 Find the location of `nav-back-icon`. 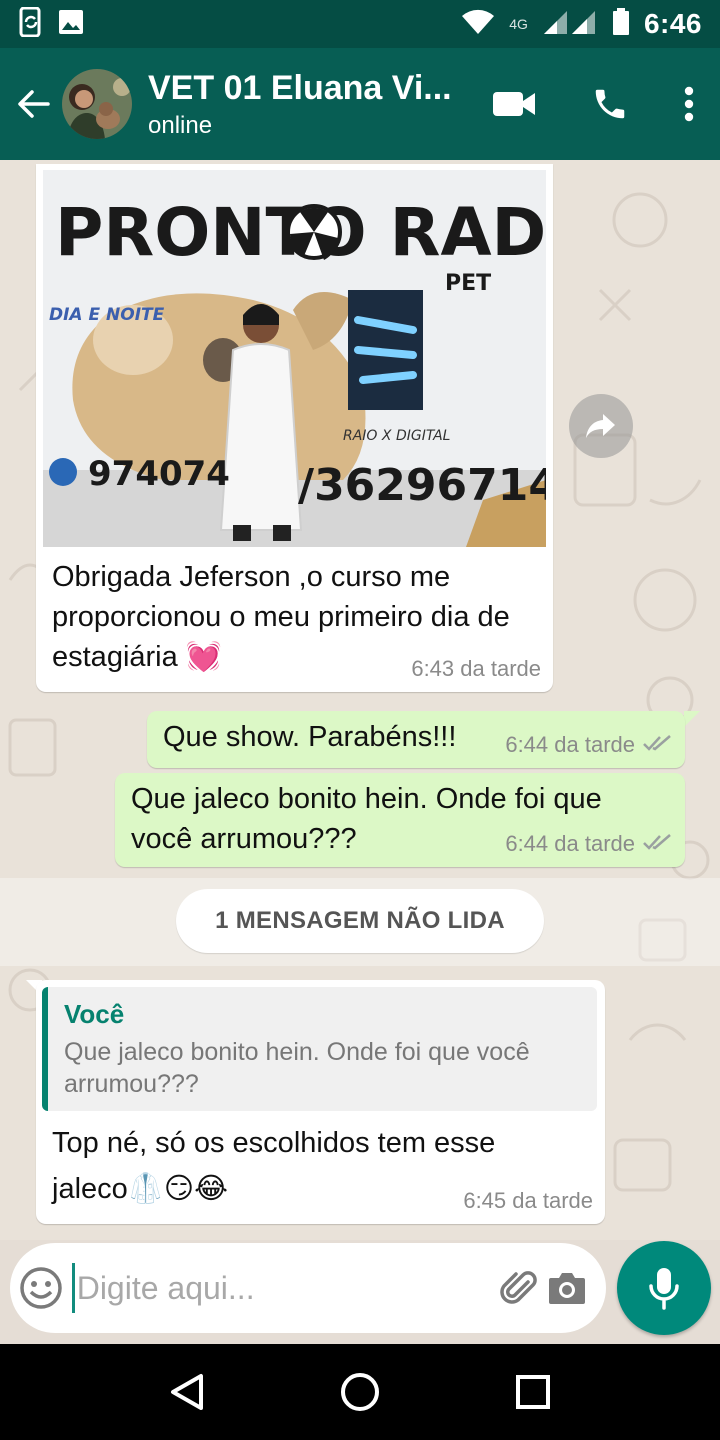

nav-back-icon is located at coordinates (187, 1392).